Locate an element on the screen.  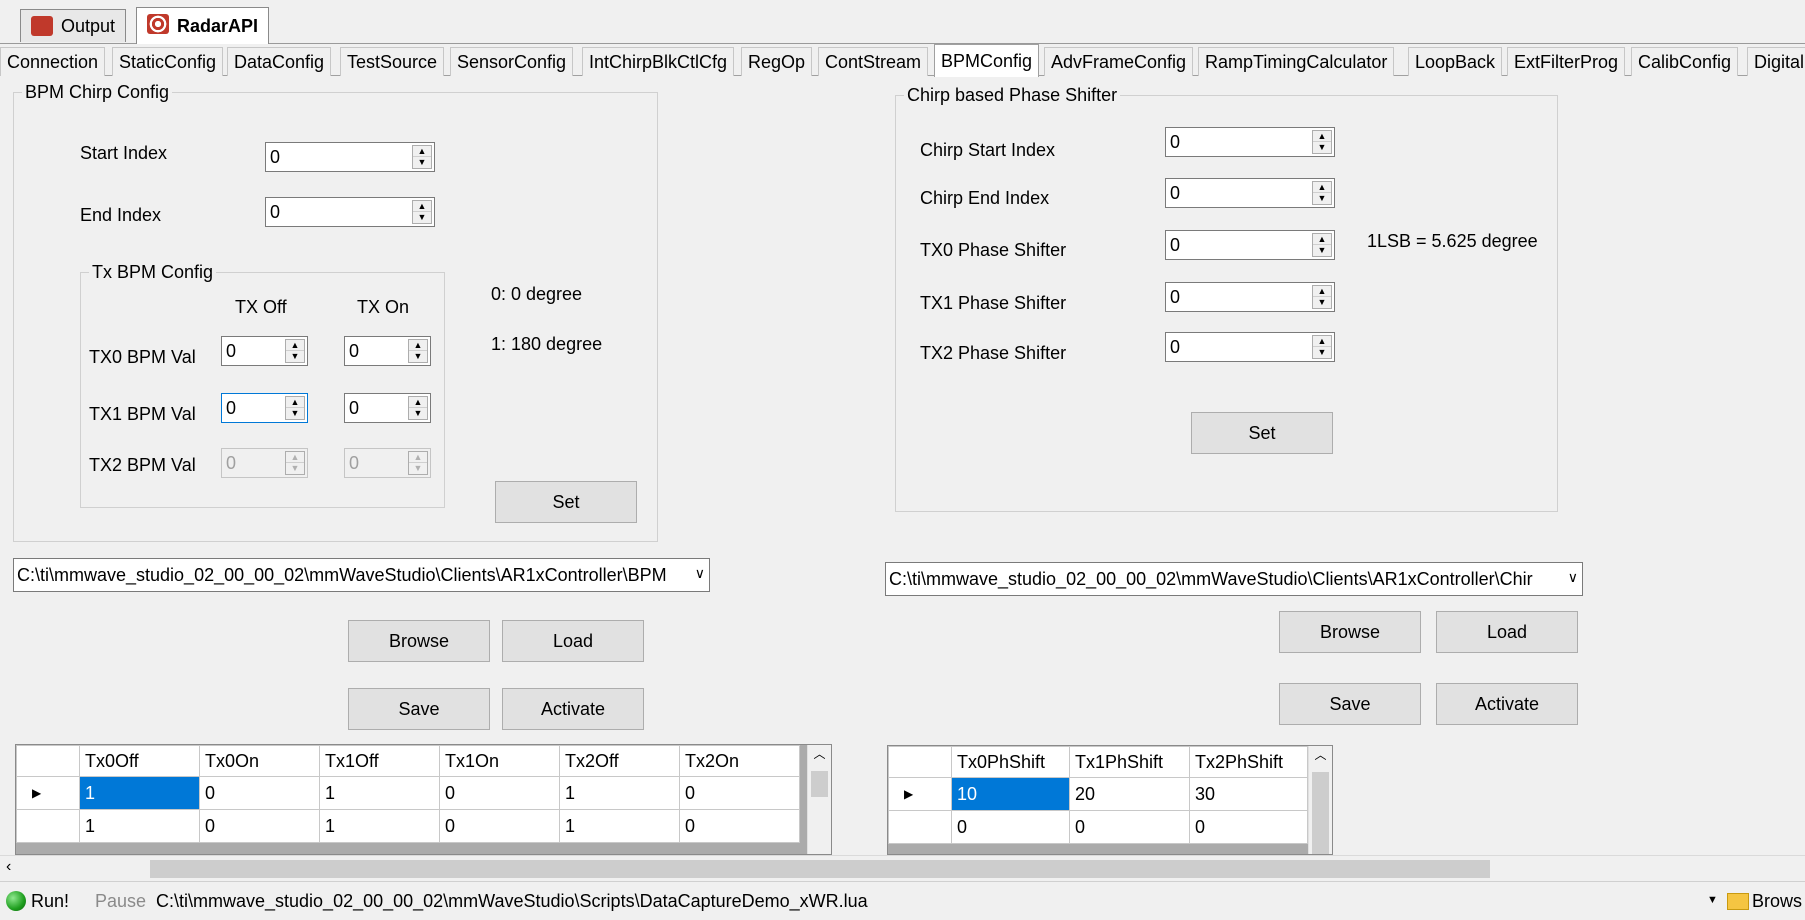
tab-intchirpblkctlcfg: IntChirpBlkCtlCfg is located at coordinates (658, 61).